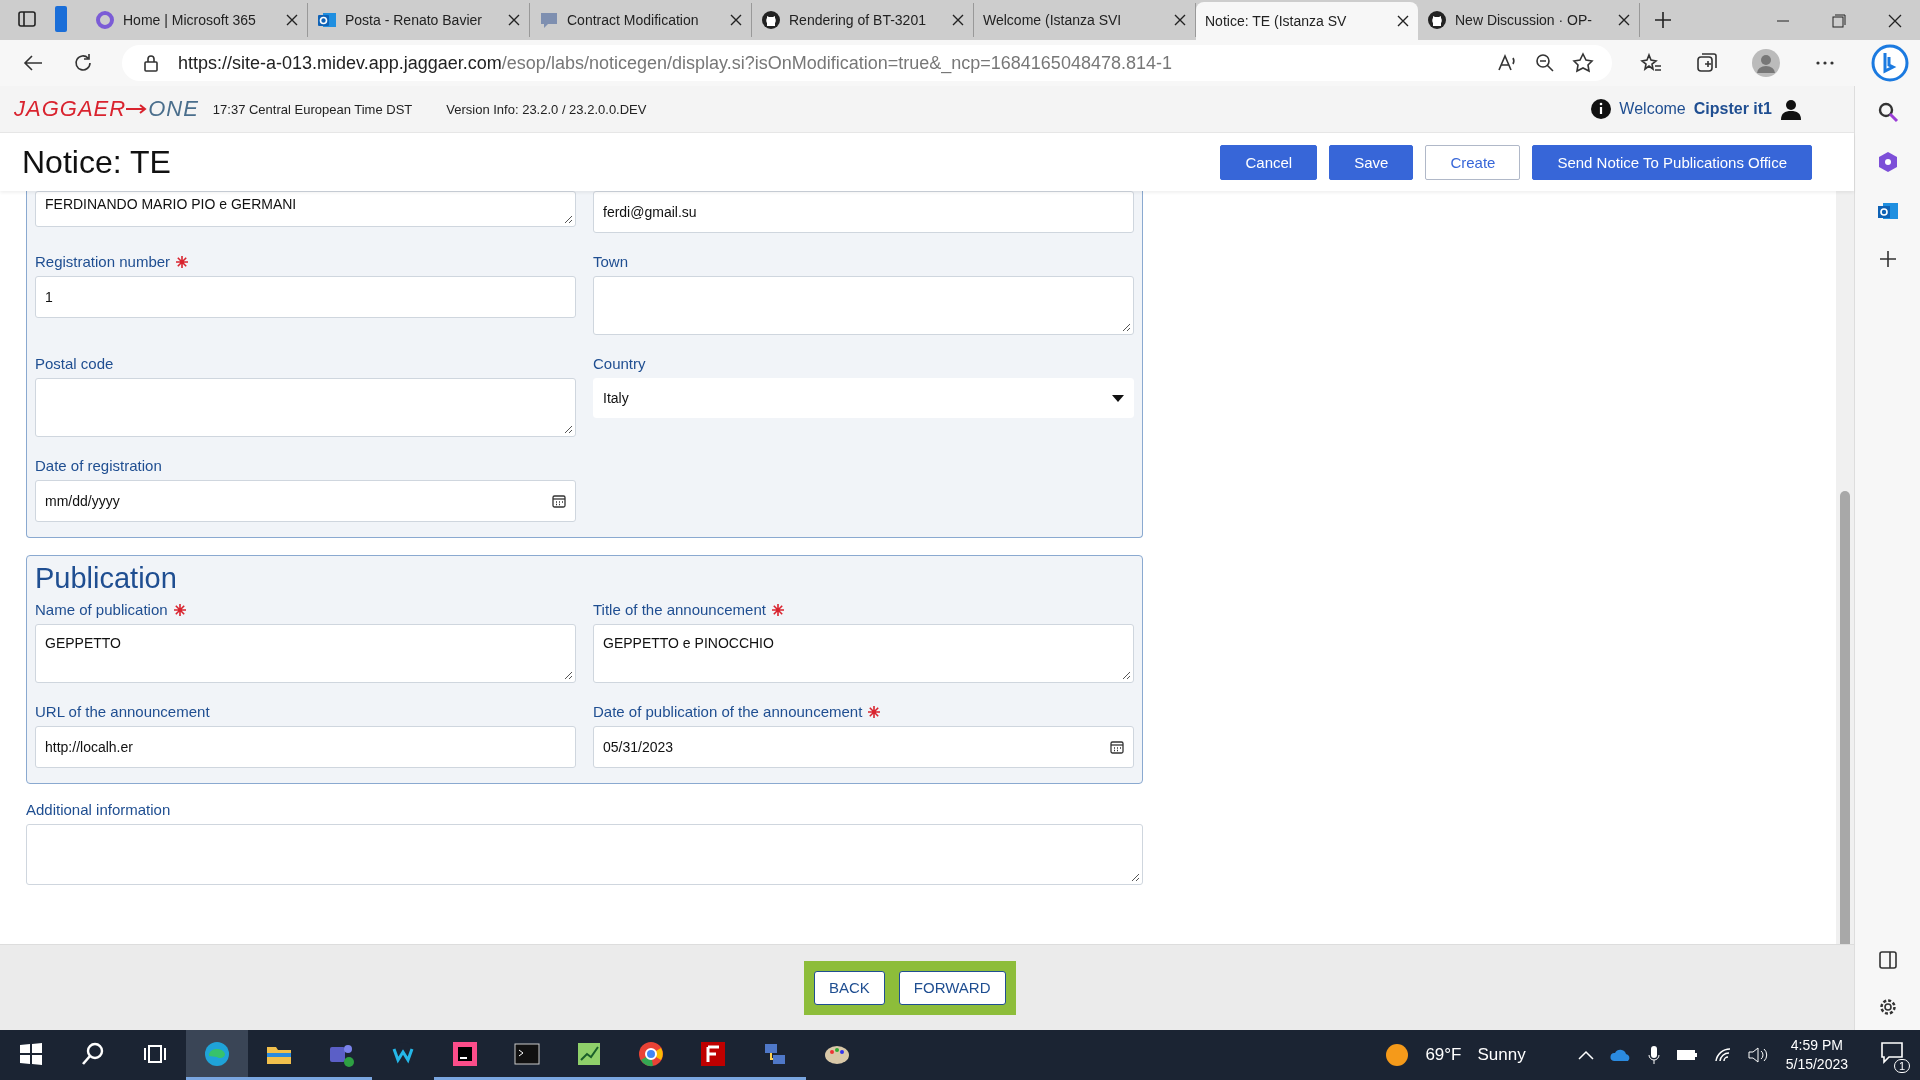 The image size is (1920, 1080). What do you see at coordinates (1791, 109) in the screenshot?
I see `user-icon` at bounding box center [1791, 109].